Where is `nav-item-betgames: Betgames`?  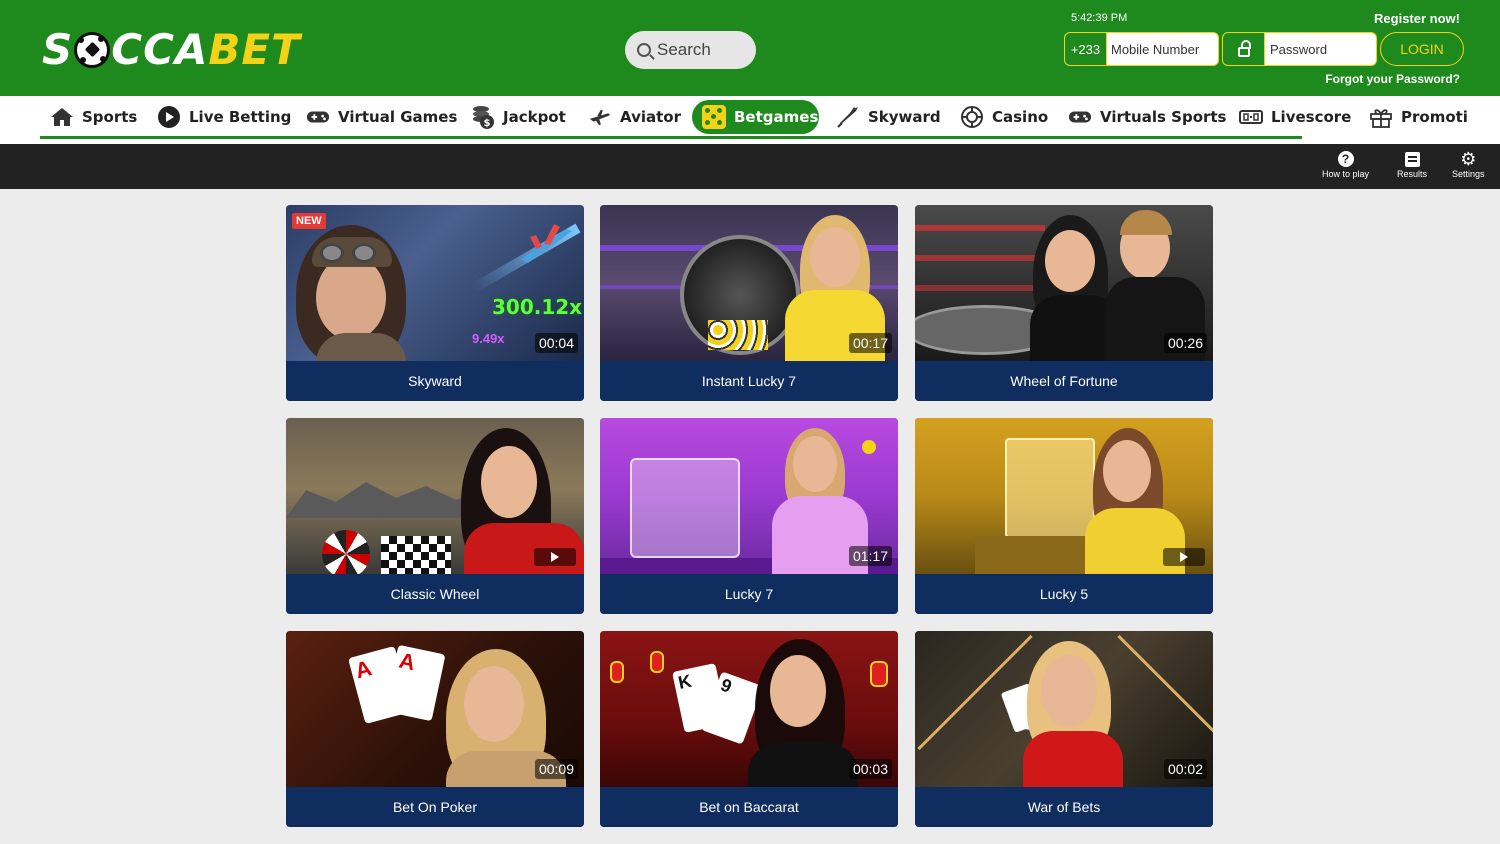
nav-item-betgames: Betgames is located at coordinates (755, 117).